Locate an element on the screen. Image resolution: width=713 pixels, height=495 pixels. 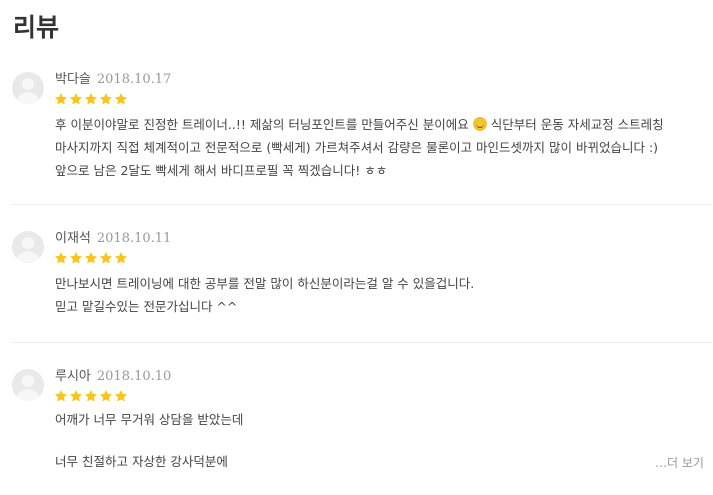
review-meta: 루시아 2018.10.10 is located at coordinates (113, 377).